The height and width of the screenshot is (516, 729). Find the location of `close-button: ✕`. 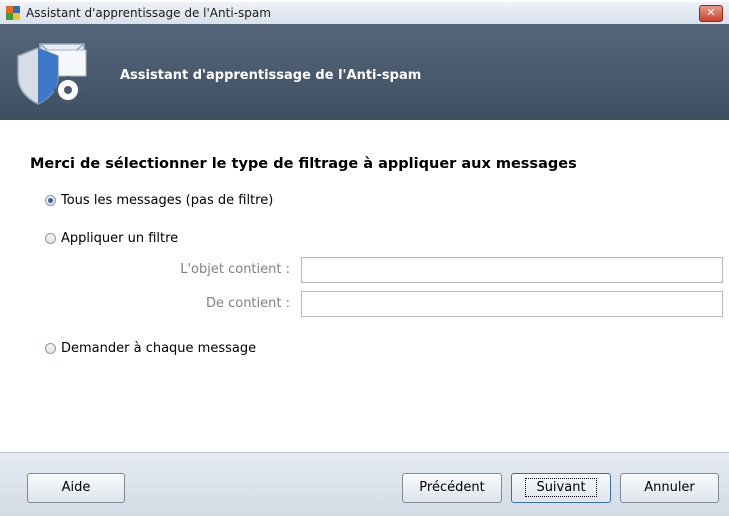

close-button: ✕ is located at coordinates (711, 13).